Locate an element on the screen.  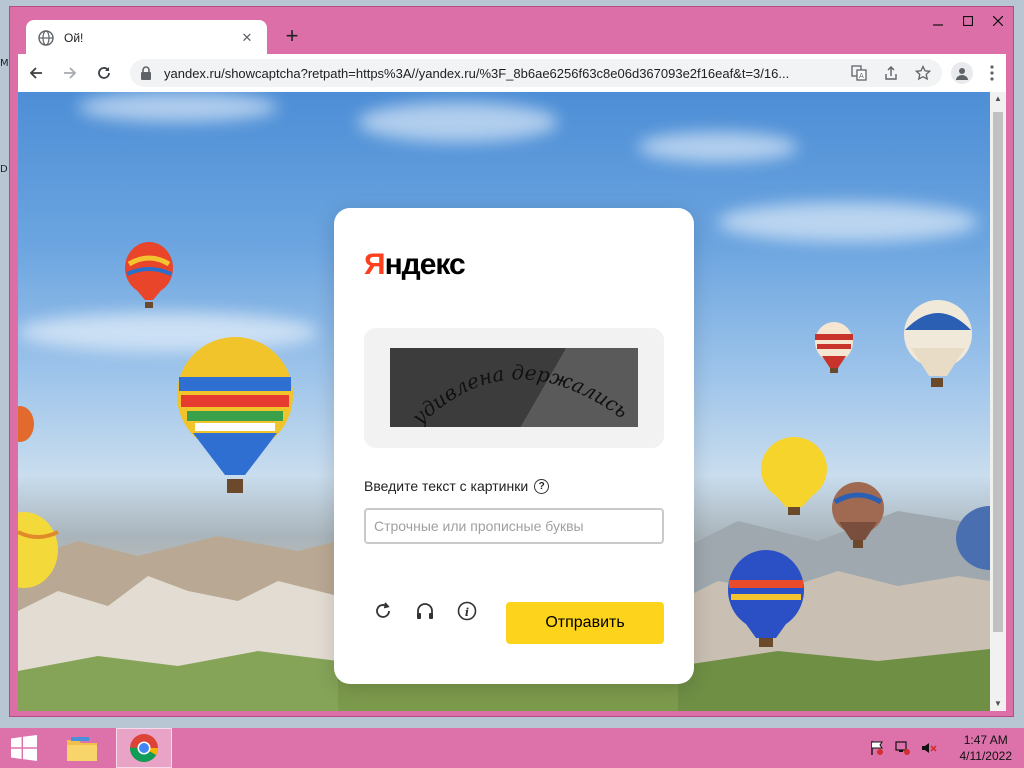
headphones-icon is located at coordinates (425, 611).